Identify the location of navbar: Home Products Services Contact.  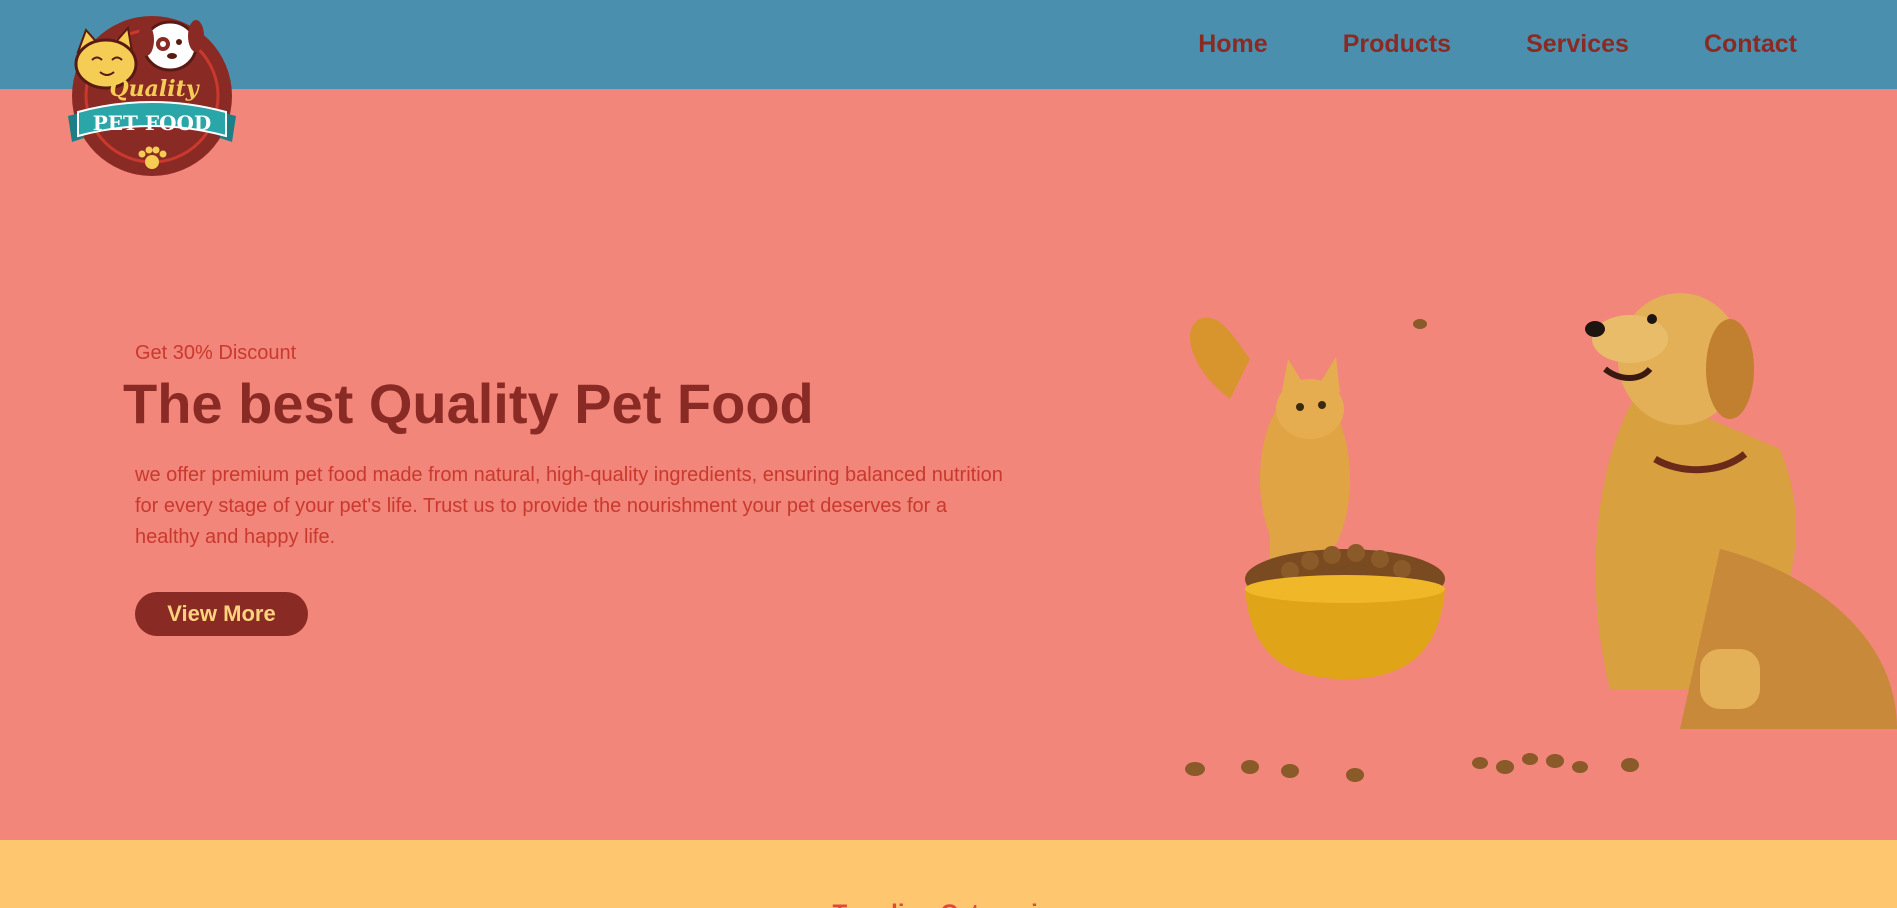
(948, 44).